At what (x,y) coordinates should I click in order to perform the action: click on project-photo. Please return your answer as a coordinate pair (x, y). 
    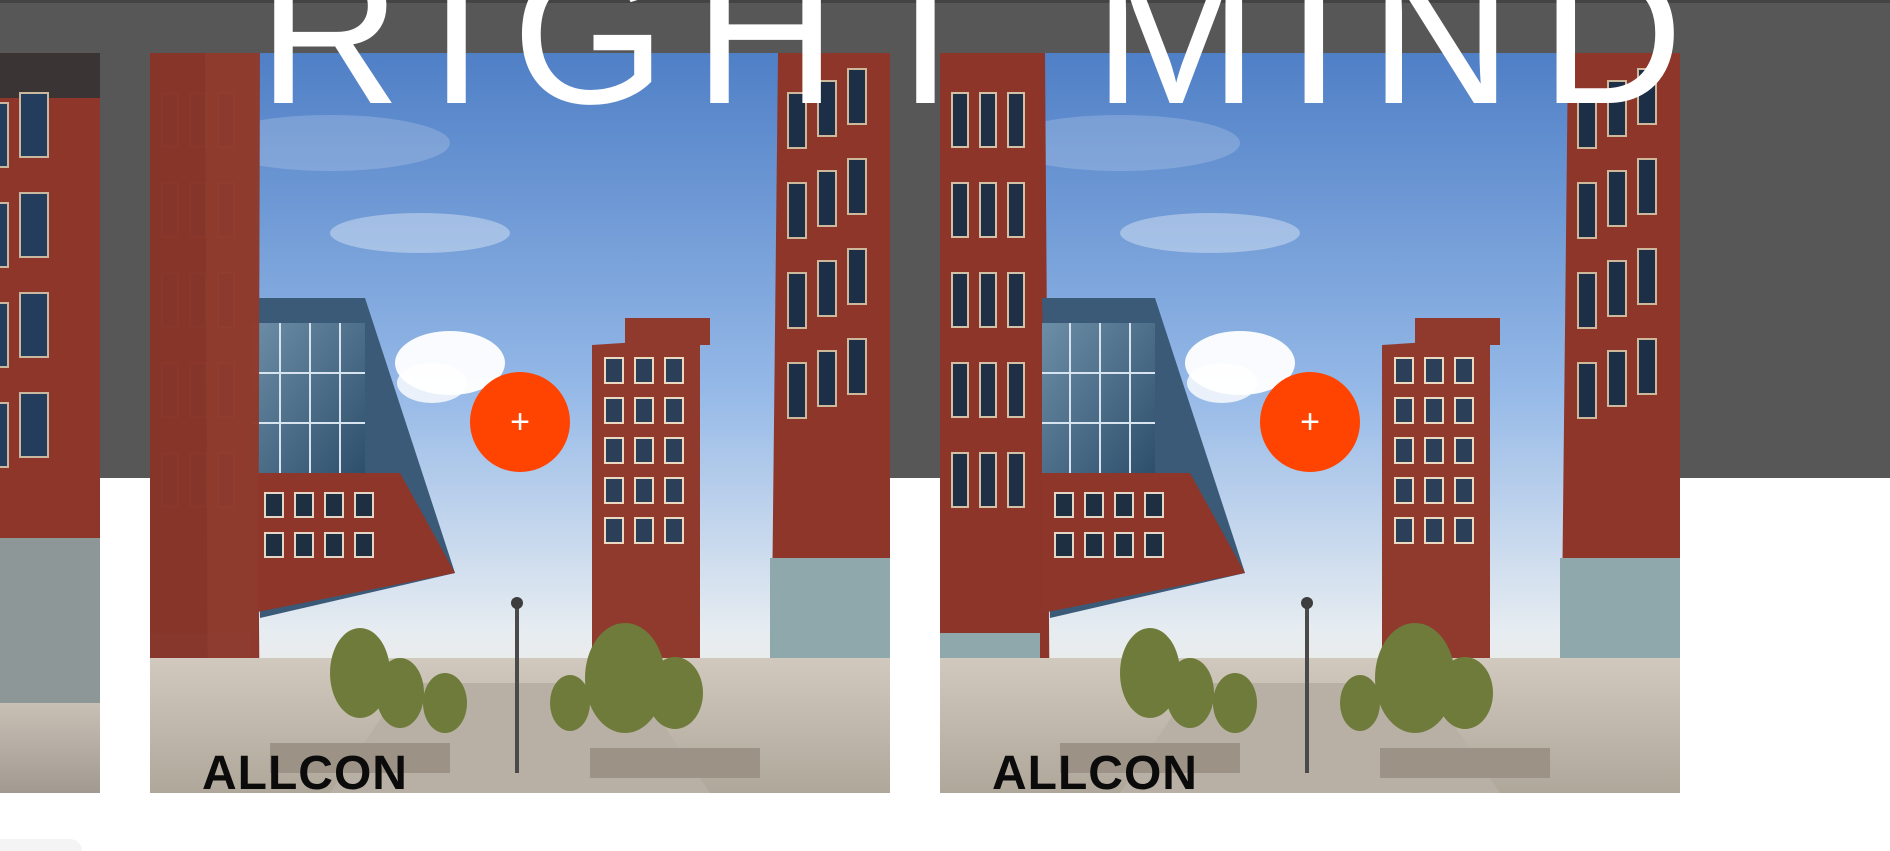
    Looking at the image, I should click on (50, 423).